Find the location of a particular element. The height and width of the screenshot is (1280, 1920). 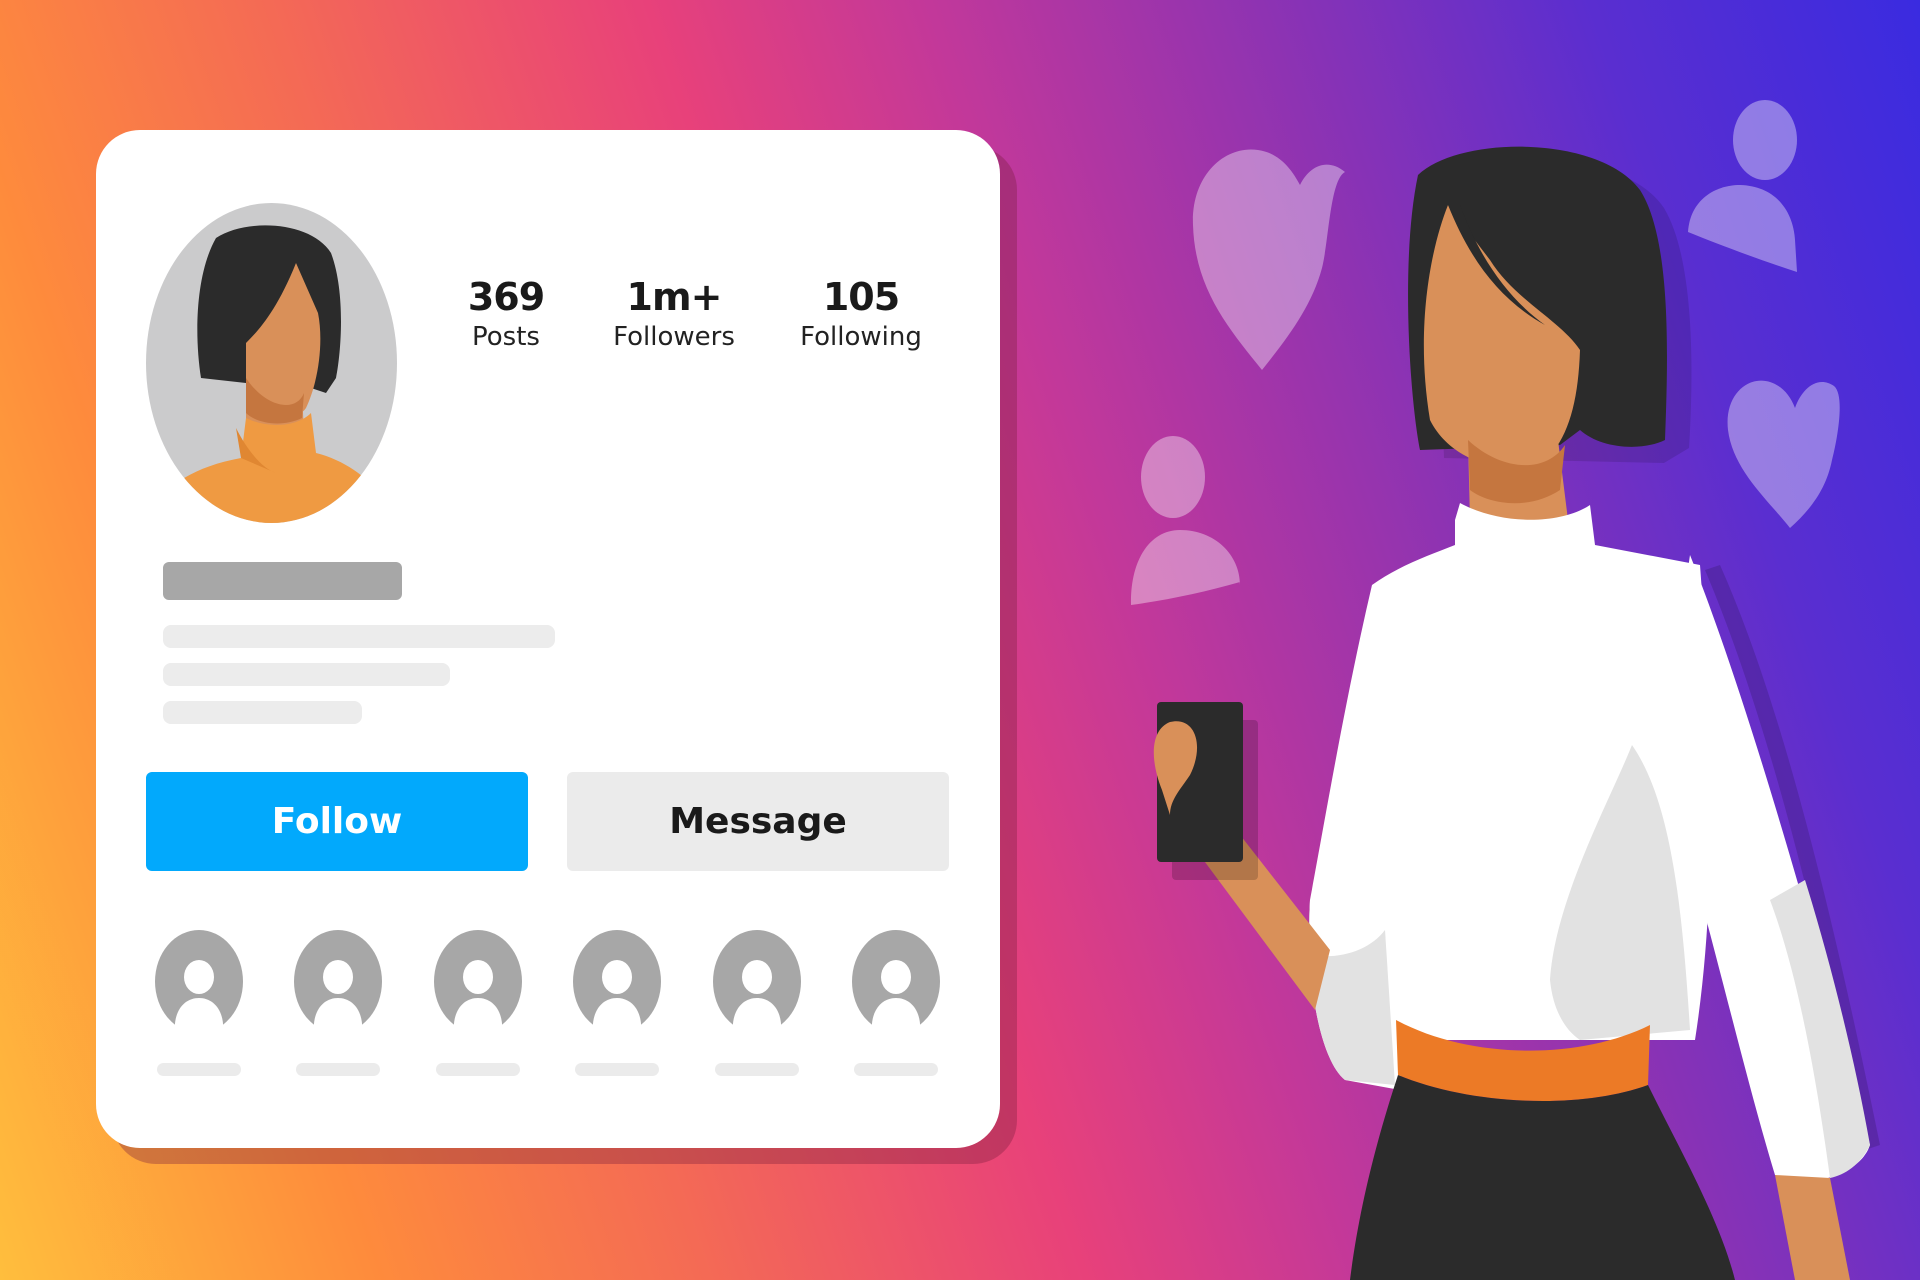

followers-count: 1m+ is located at coordinates (674, 297).